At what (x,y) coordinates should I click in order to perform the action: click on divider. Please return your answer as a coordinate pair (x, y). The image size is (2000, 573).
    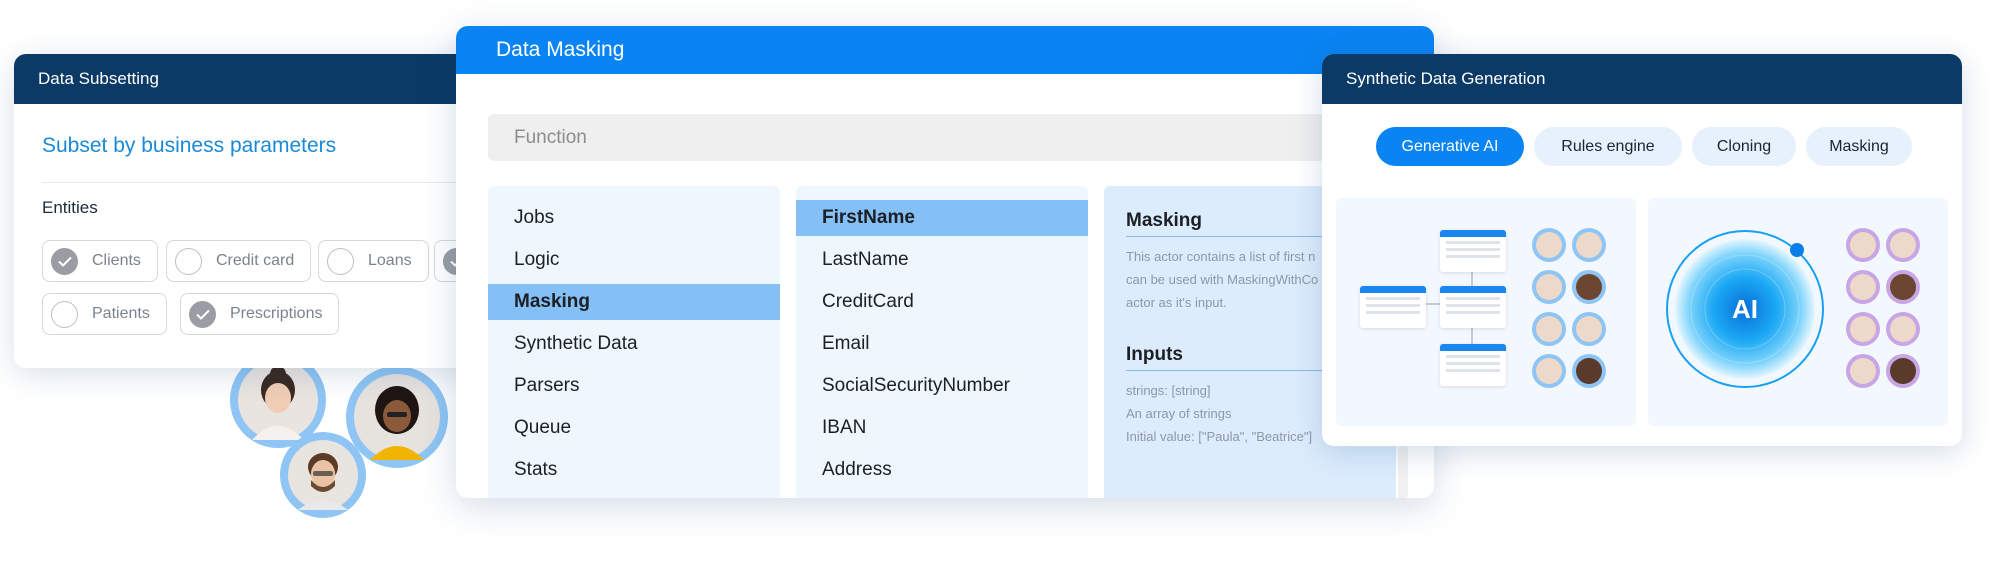
    Looking at the image, I should click on (263, 182).